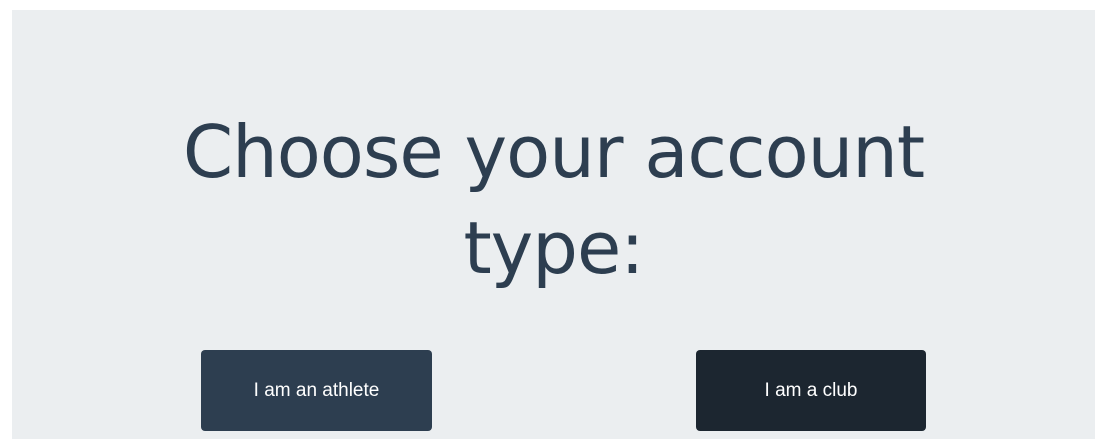  I want to click on athlete-account-button-label: I am an athlete, so click(316, 390).